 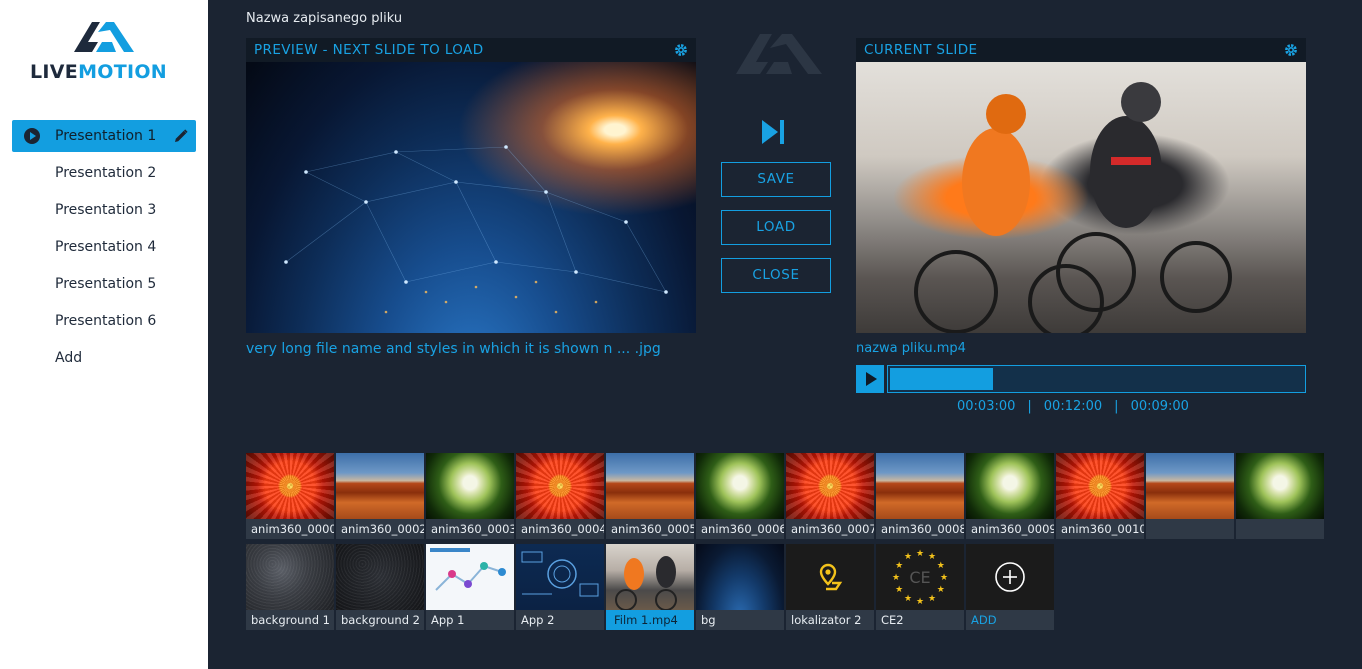 I want to click on media-thumbnail: App 1, so click(x=470, y=587).